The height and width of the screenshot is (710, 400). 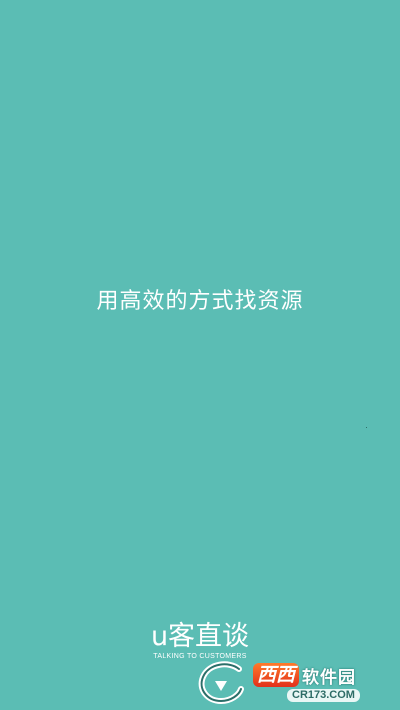 I want to click on watermark-badge: 西西, so click(x=276, y=675).